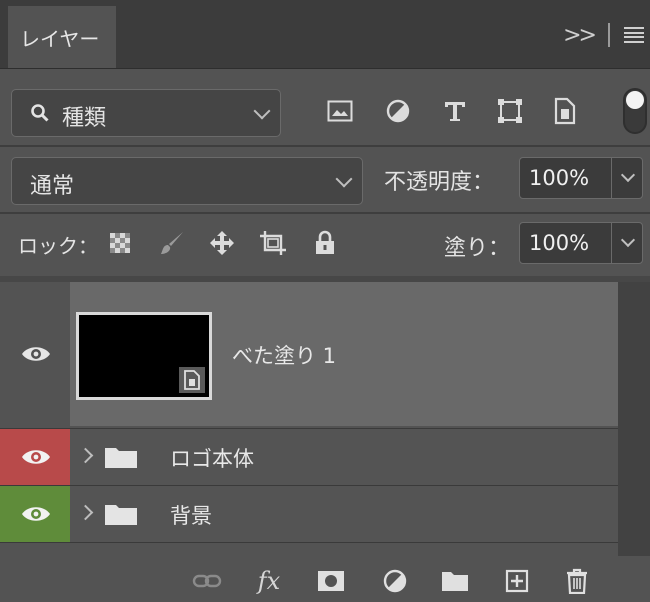 The width and height of the screenshot is (650, 602). I want to click on filter-kind-value: 種類, so click(84, 118).